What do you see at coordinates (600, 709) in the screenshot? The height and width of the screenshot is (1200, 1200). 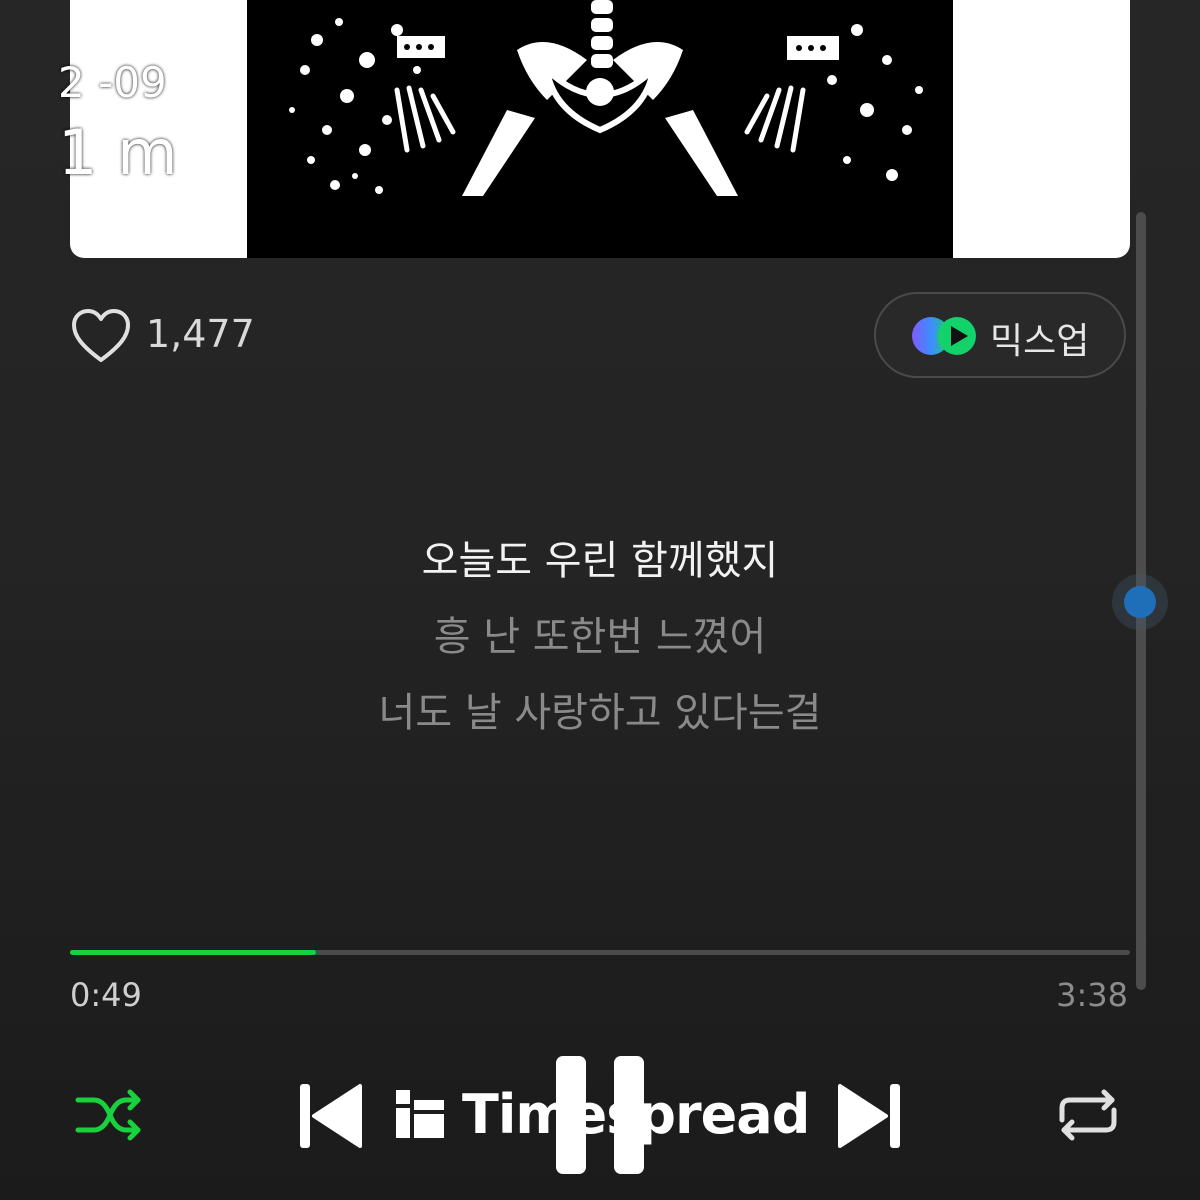 I see `lyric-line-next: 너도 날 사랑하고 있다는걸` at bounding box center [600, 709].